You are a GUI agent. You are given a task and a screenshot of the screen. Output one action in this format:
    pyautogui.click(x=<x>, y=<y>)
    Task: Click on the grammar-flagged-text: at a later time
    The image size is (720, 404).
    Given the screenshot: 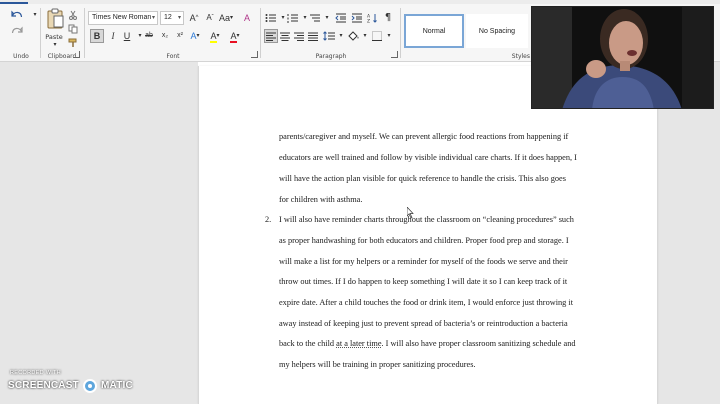 What is the action you would take?
    pyautogui.click(x=358, y=343)
    